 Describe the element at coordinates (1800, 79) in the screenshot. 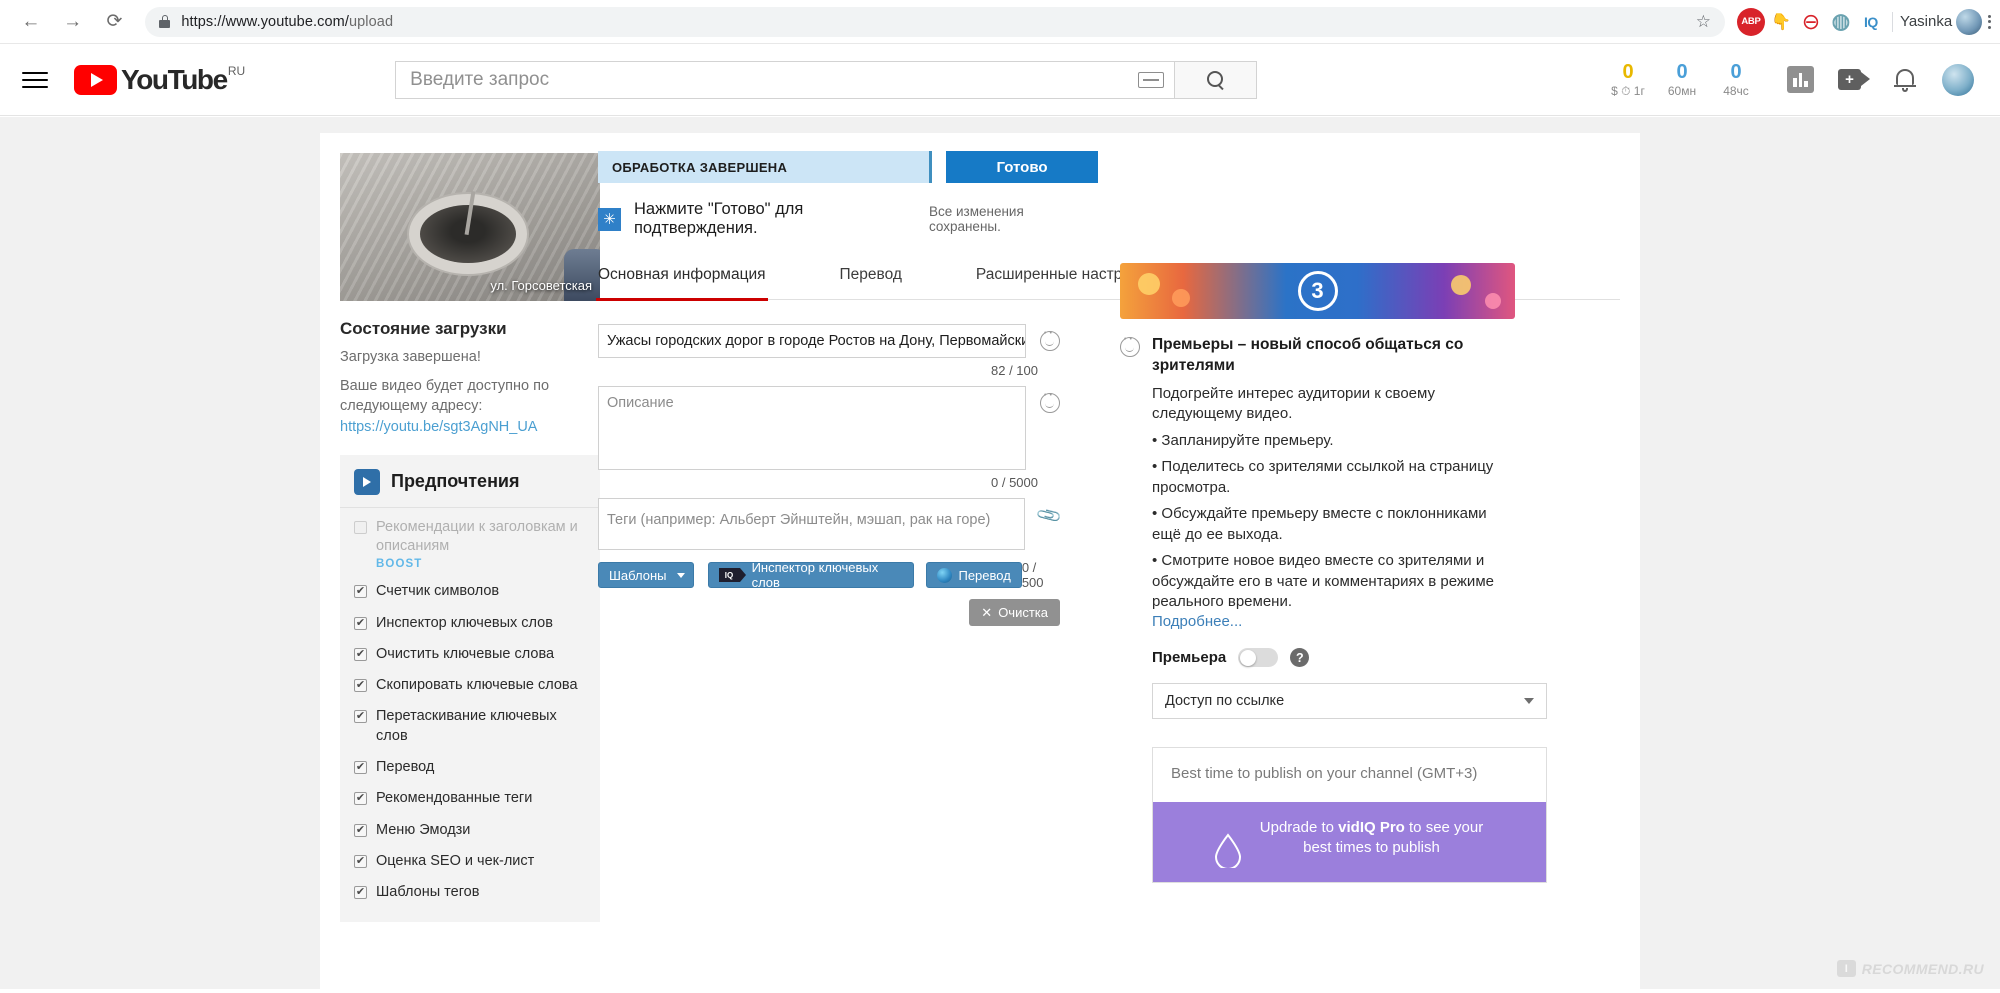

I see `analytics-icon` at that location.